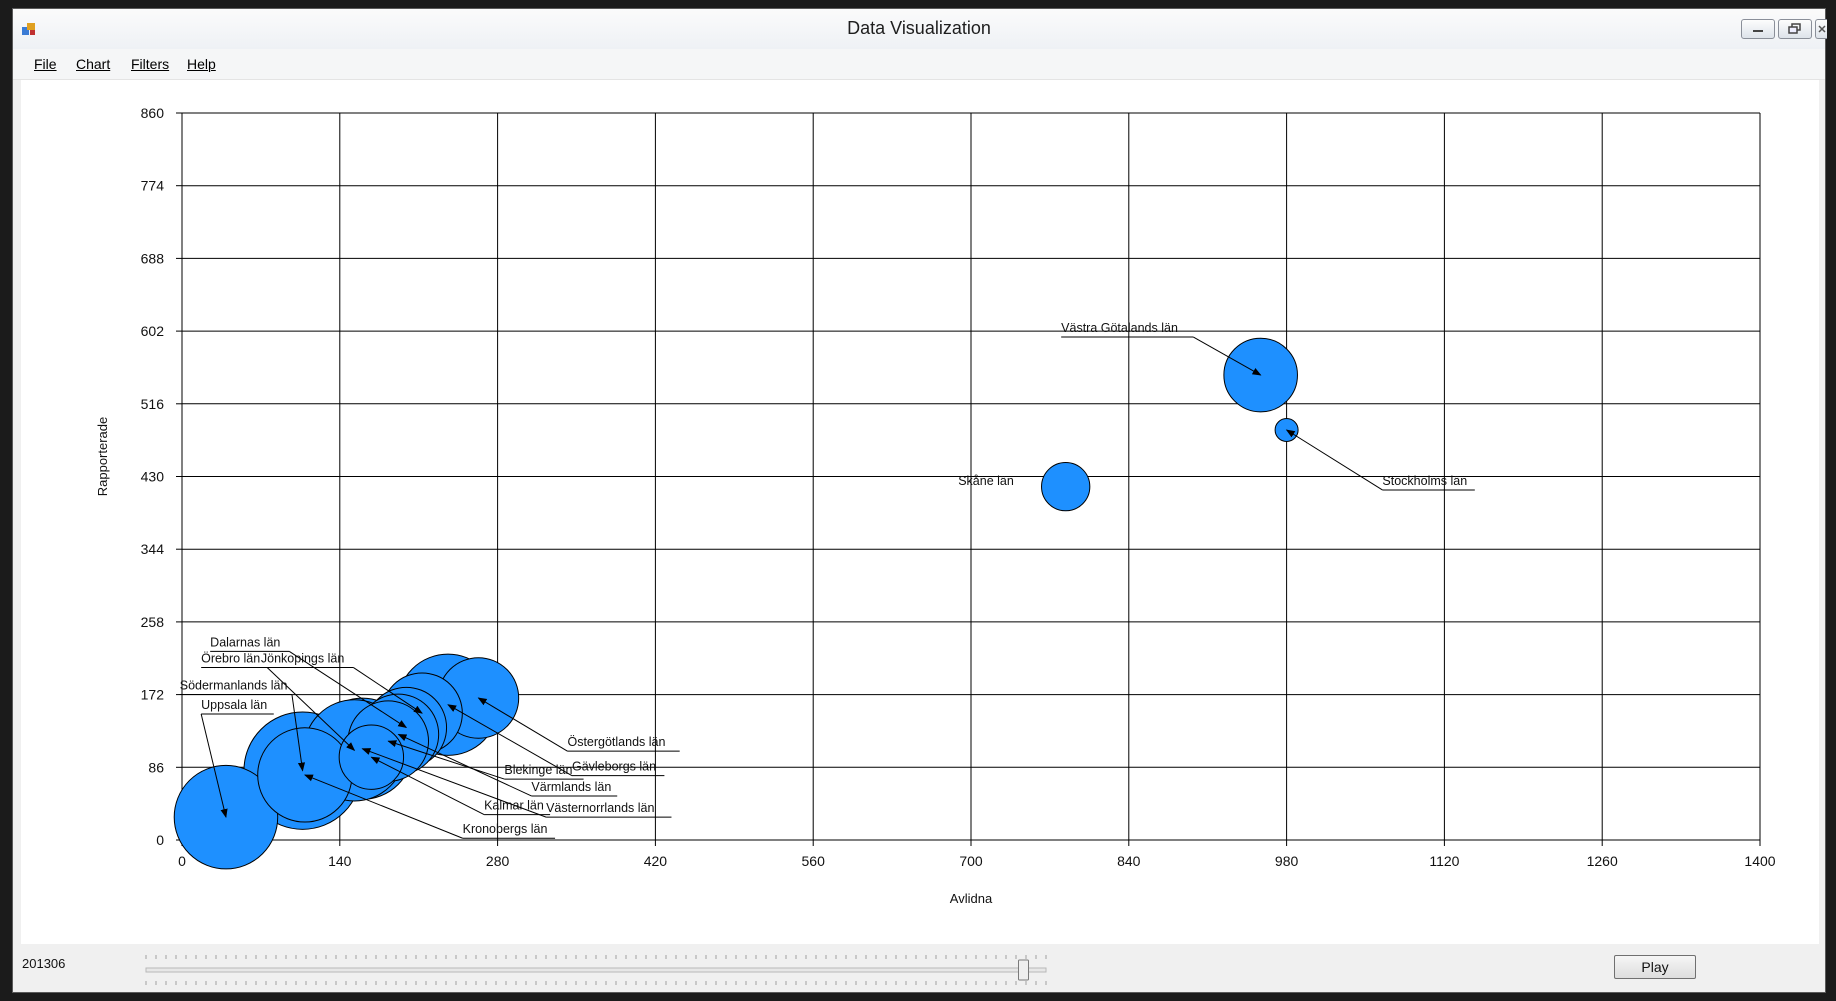 The image size is (1836, 1001). What do you see at coordinates (656, 861) in the screenshot?
I see `x-tick-label: 420` at bounding box center [656, 861].